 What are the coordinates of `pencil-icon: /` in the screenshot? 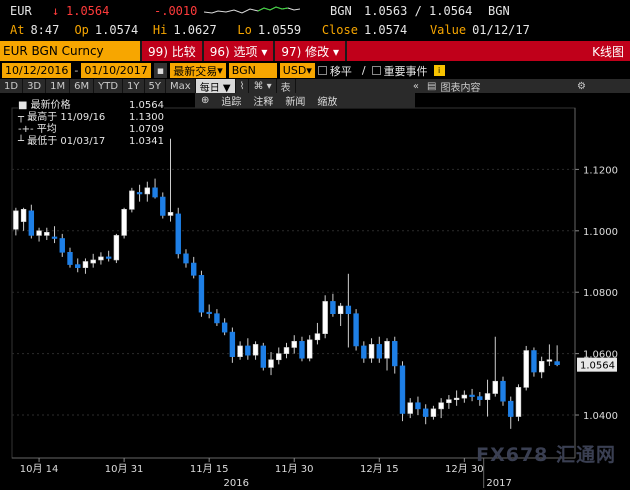 It's located at (364, 70).